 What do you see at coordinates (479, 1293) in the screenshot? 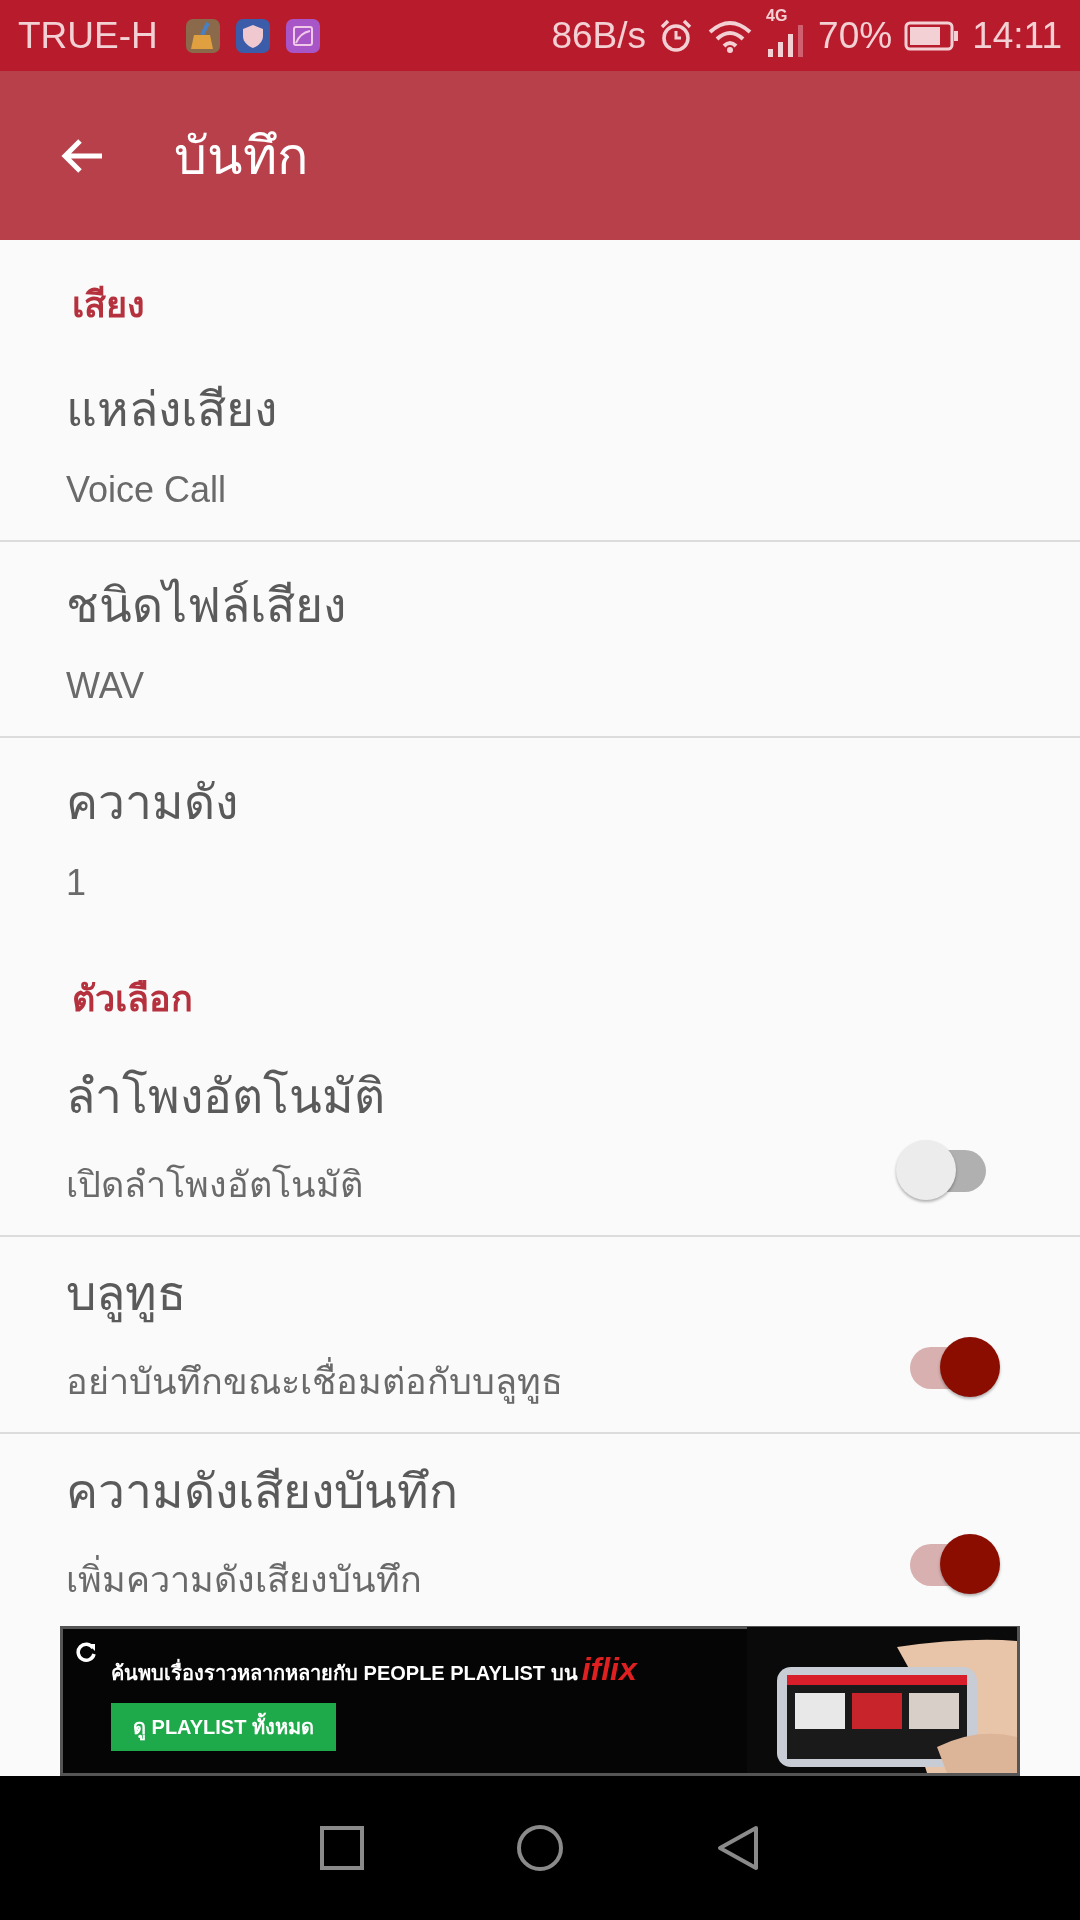
I see `setting-title: บลูทูธ` at bounding box center [479, 1293].